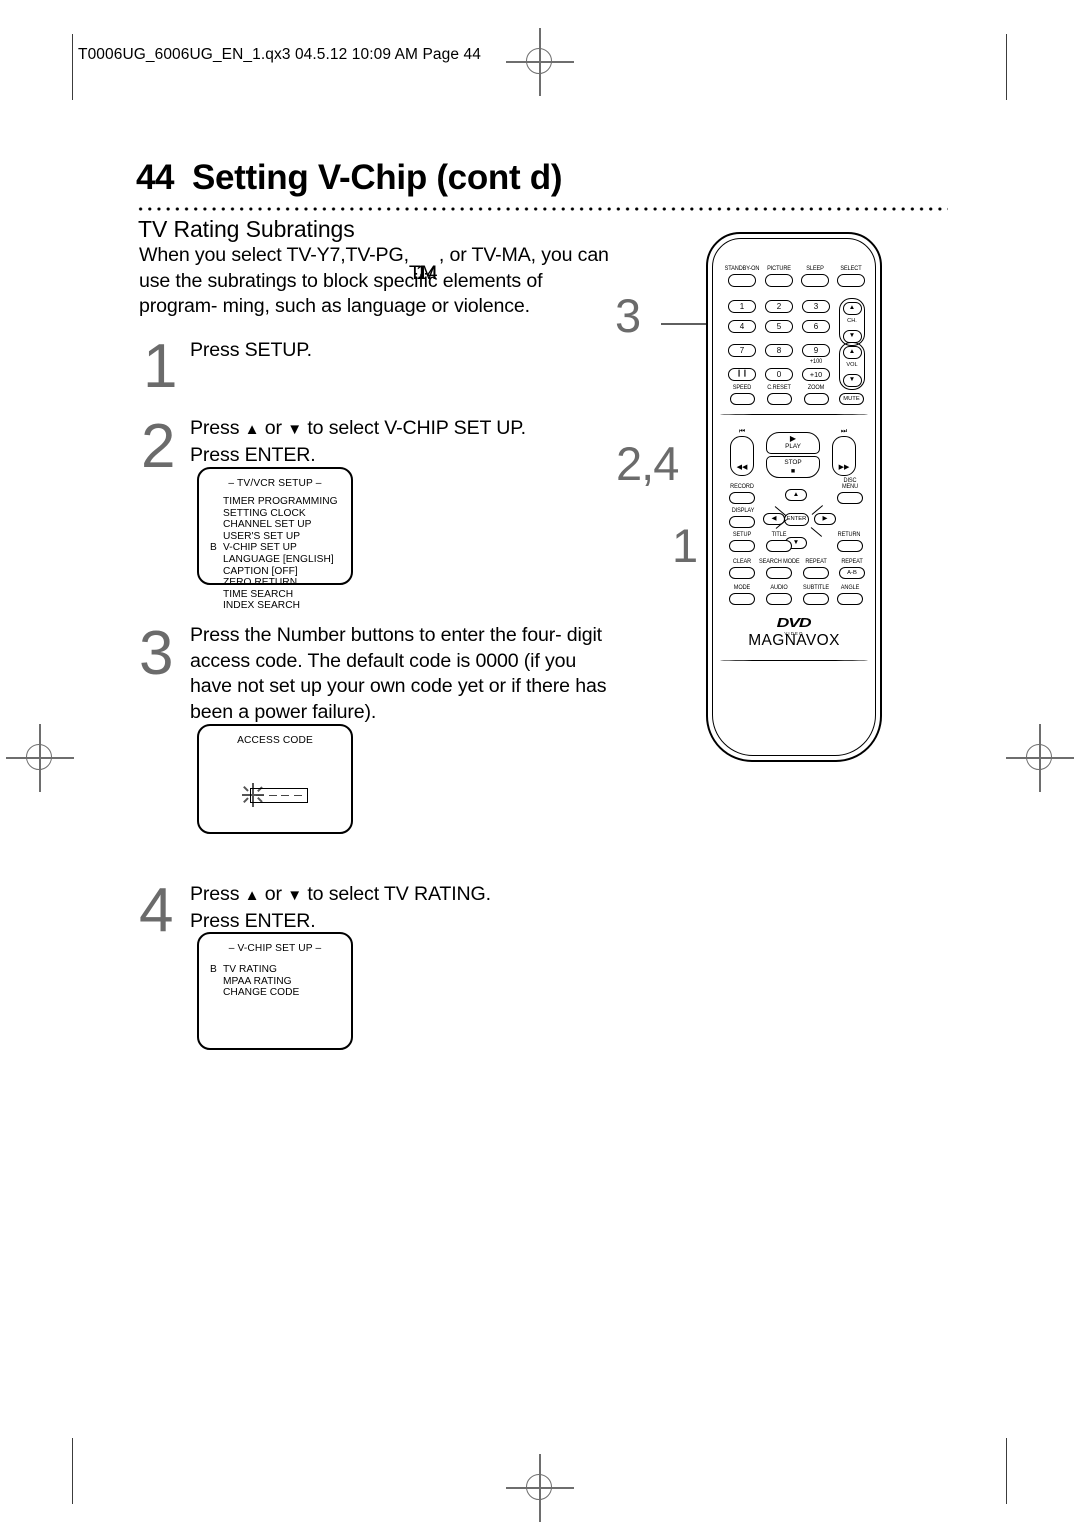 This screenshot has height=1528, width=1080. Describe the element at coordinates (816, 588) in the screenshot. I see `subtitle-label: SUBTITLE` at that location.